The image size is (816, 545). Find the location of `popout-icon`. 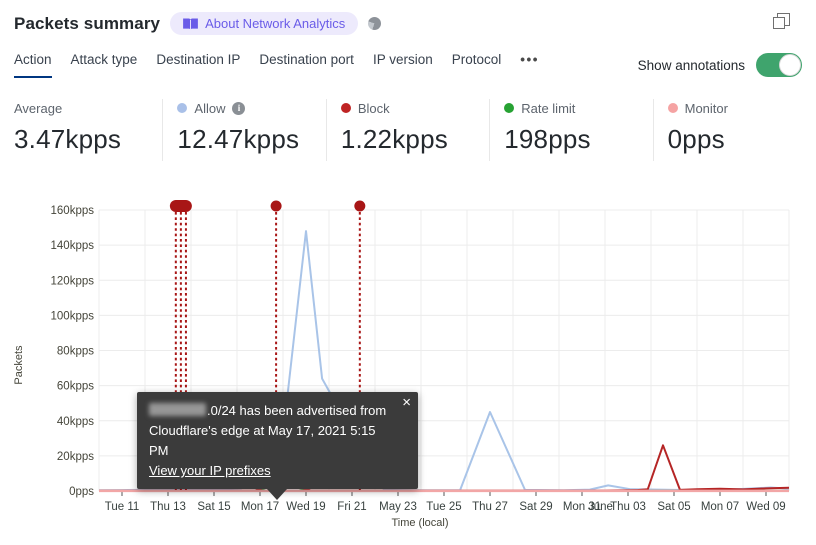

popout-icon is located at coordinates (781, 21).